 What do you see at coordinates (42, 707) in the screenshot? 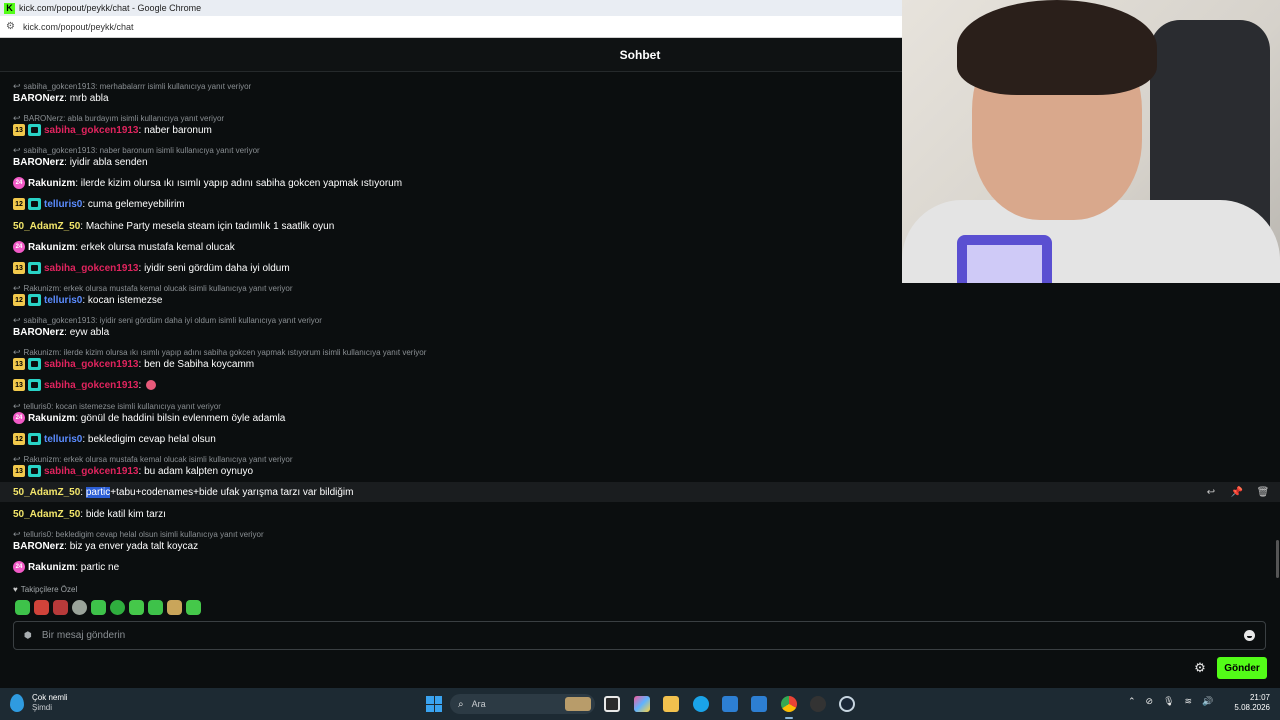
I see `weather-subtitle: Şimdi` at bounding box center [42, 707].